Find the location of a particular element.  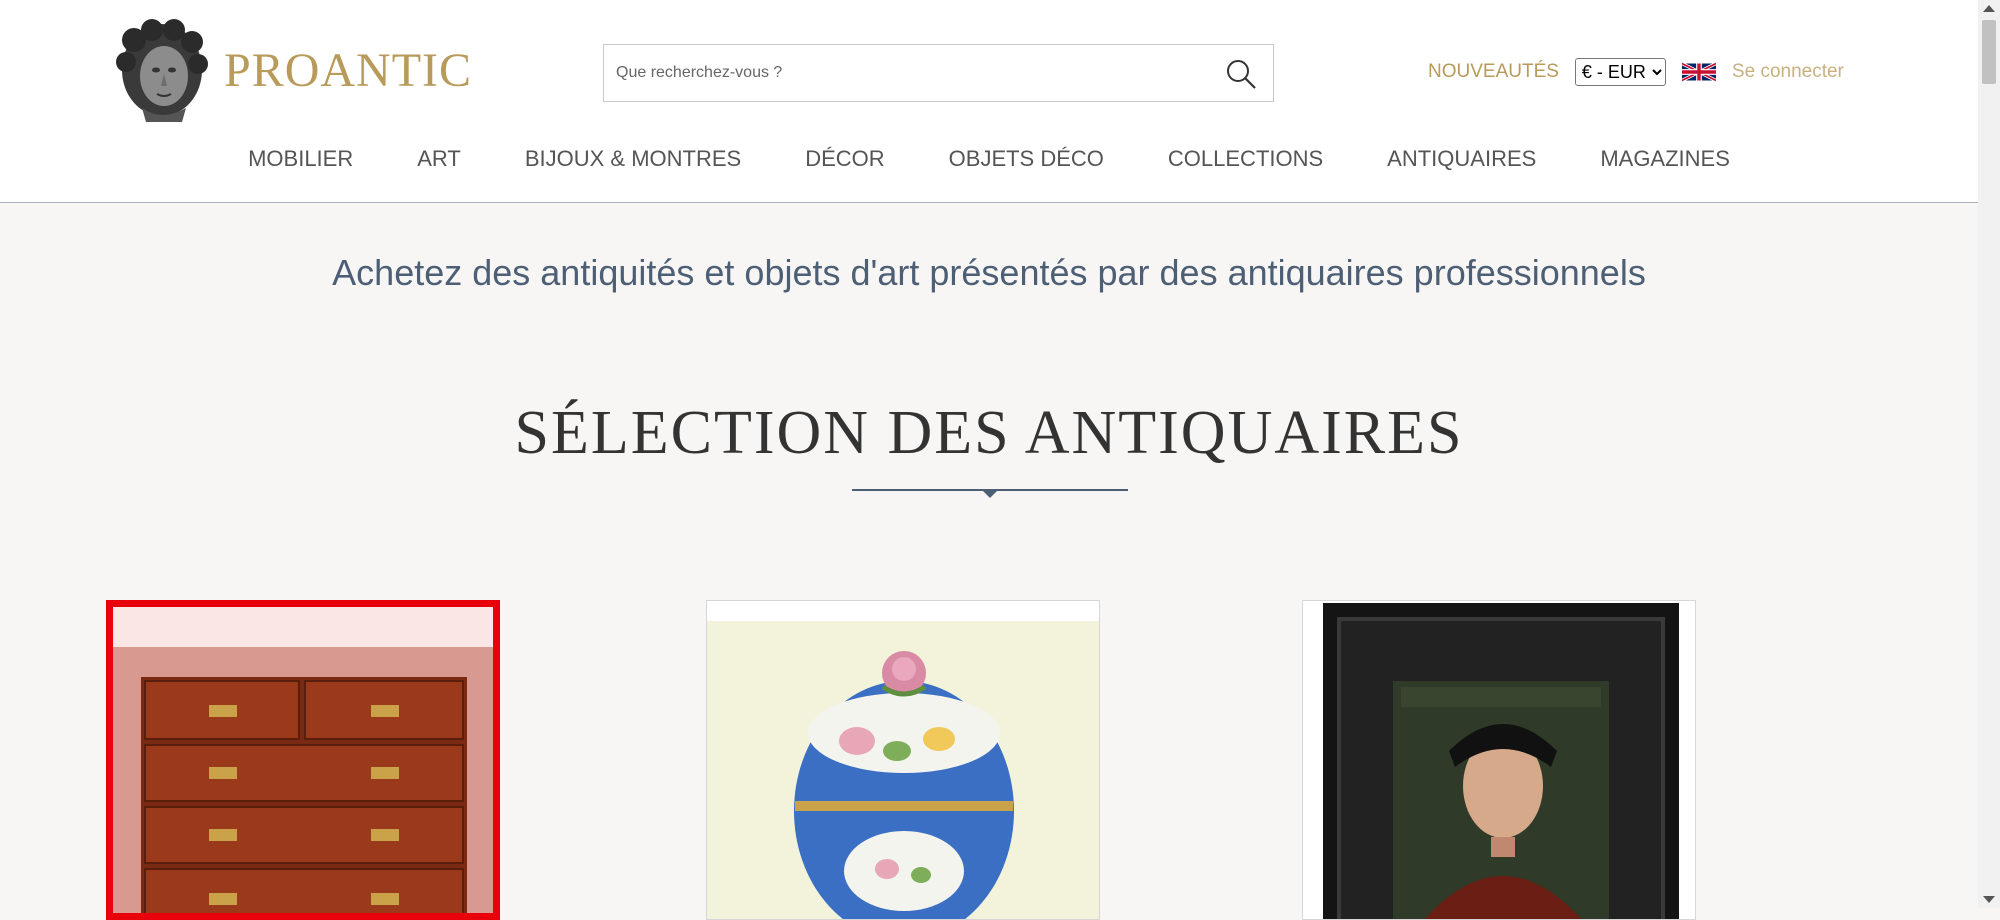

nav-item-art: ART is located at coordinates (439, 159).